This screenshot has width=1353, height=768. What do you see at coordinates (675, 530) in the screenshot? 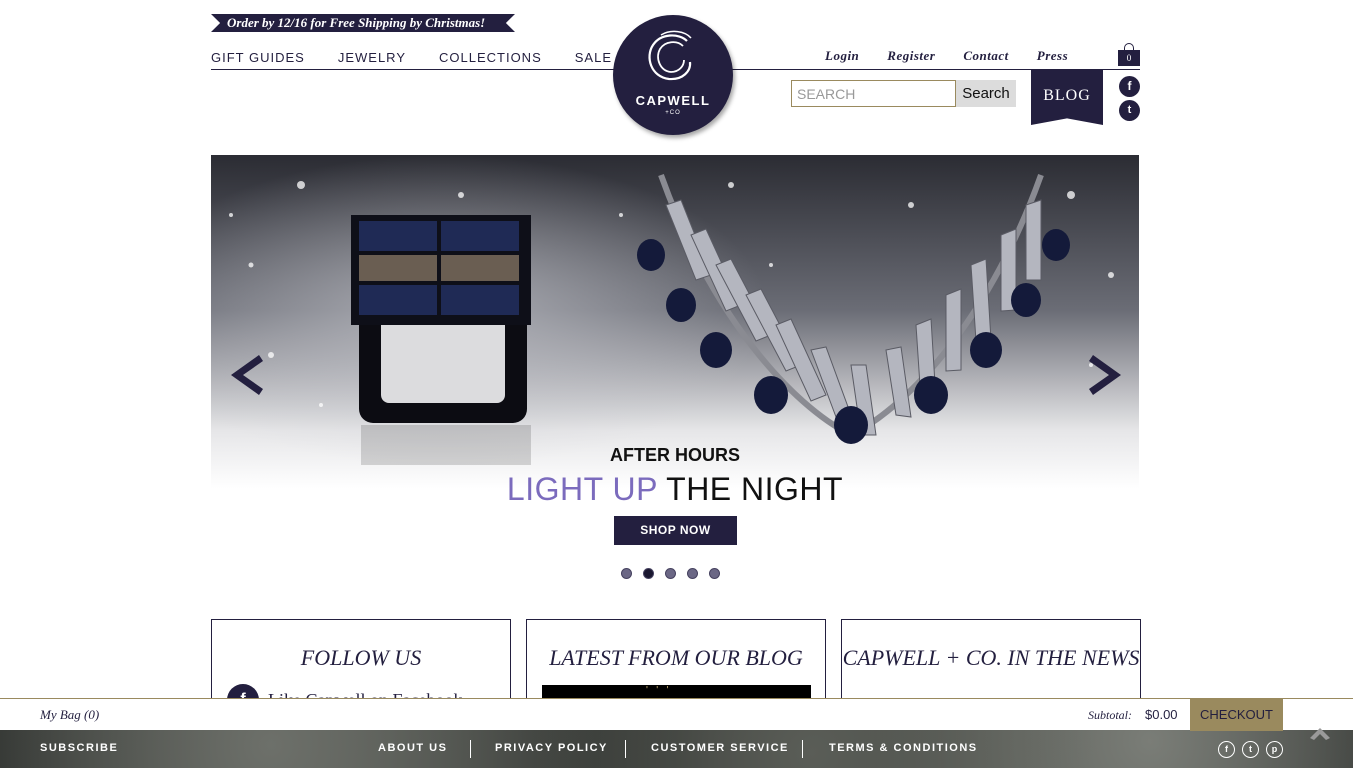
I see `shop-now-button: SHOP NOW` at bounding box center [675, 530].